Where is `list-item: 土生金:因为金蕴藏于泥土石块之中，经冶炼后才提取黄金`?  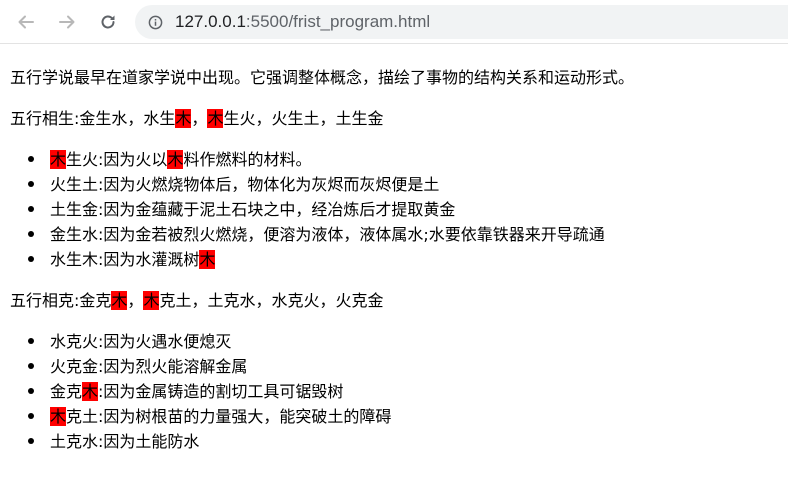 list-item: 土生金:因为金蕴藏于泥土石块之中，经冶炼后才提取黄金 is located at coordinates (403, 209).